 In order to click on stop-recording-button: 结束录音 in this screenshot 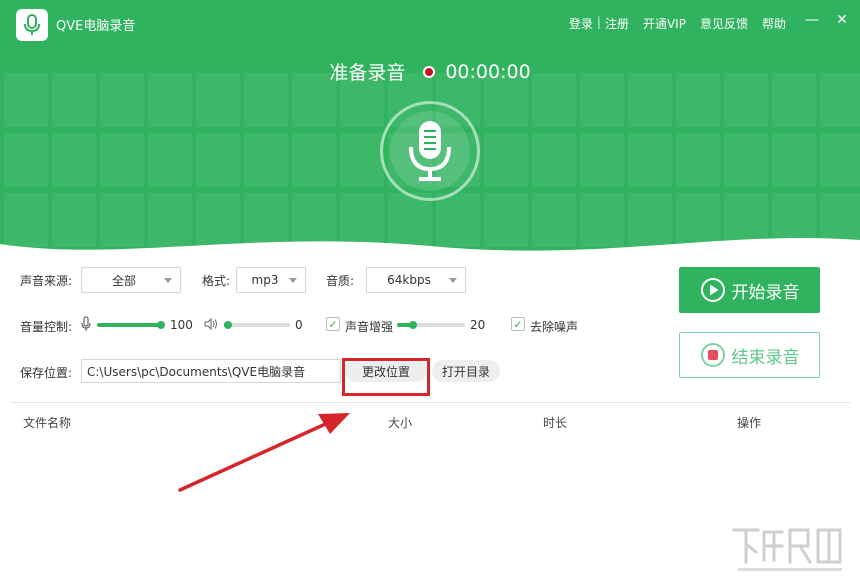, I will do `click(749, 355)`.